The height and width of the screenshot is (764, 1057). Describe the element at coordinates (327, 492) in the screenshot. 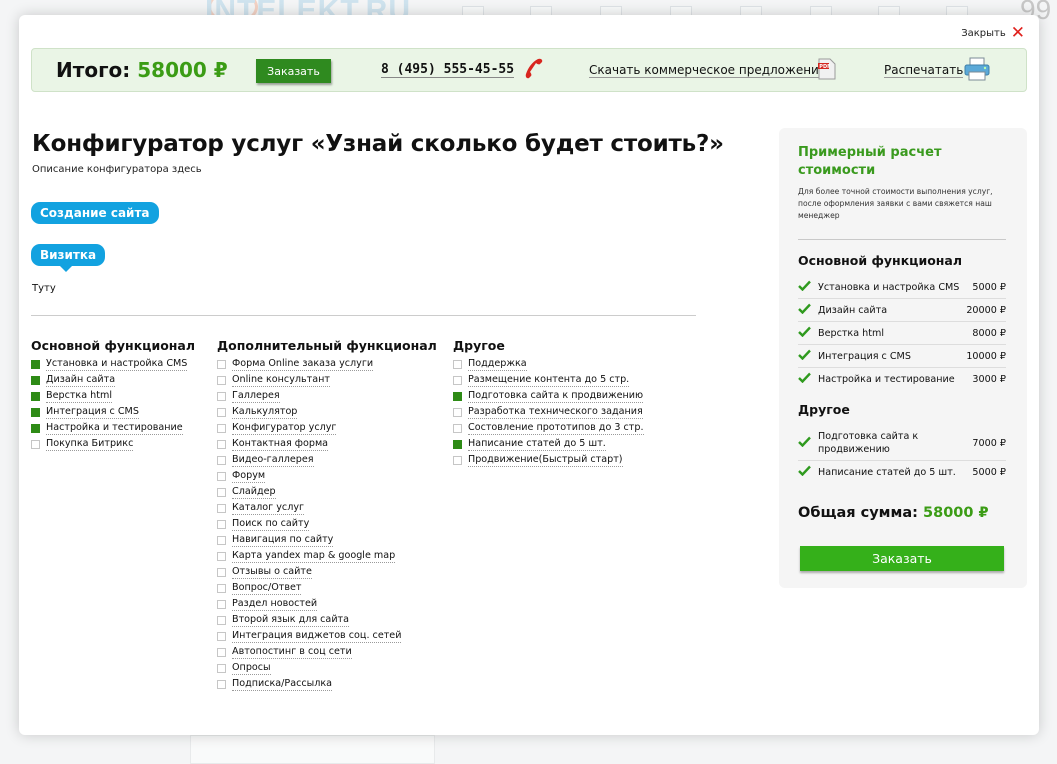

I see `option-item: Слайдер` at that location.